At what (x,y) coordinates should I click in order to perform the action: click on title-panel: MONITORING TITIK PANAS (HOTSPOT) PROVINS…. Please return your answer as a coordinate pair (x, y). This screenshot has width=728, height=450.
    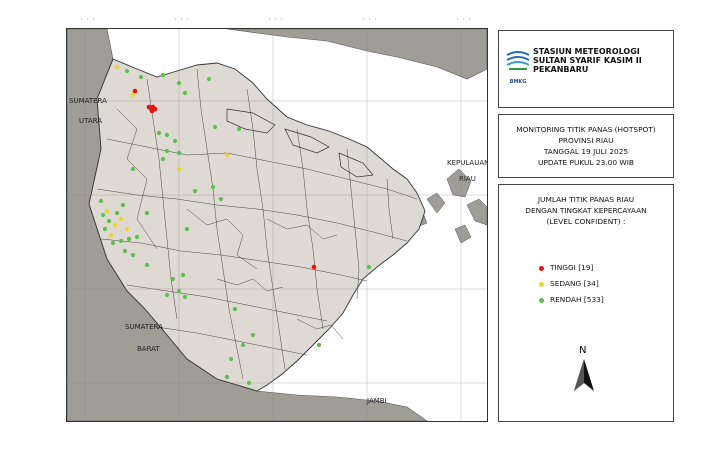
    Looking at the image, I should click on (586, 146).